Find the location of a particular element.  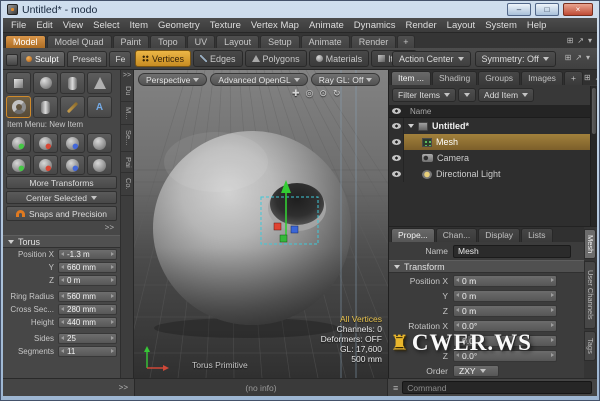

sides-field: 25 is located at coordinates (87, 338).